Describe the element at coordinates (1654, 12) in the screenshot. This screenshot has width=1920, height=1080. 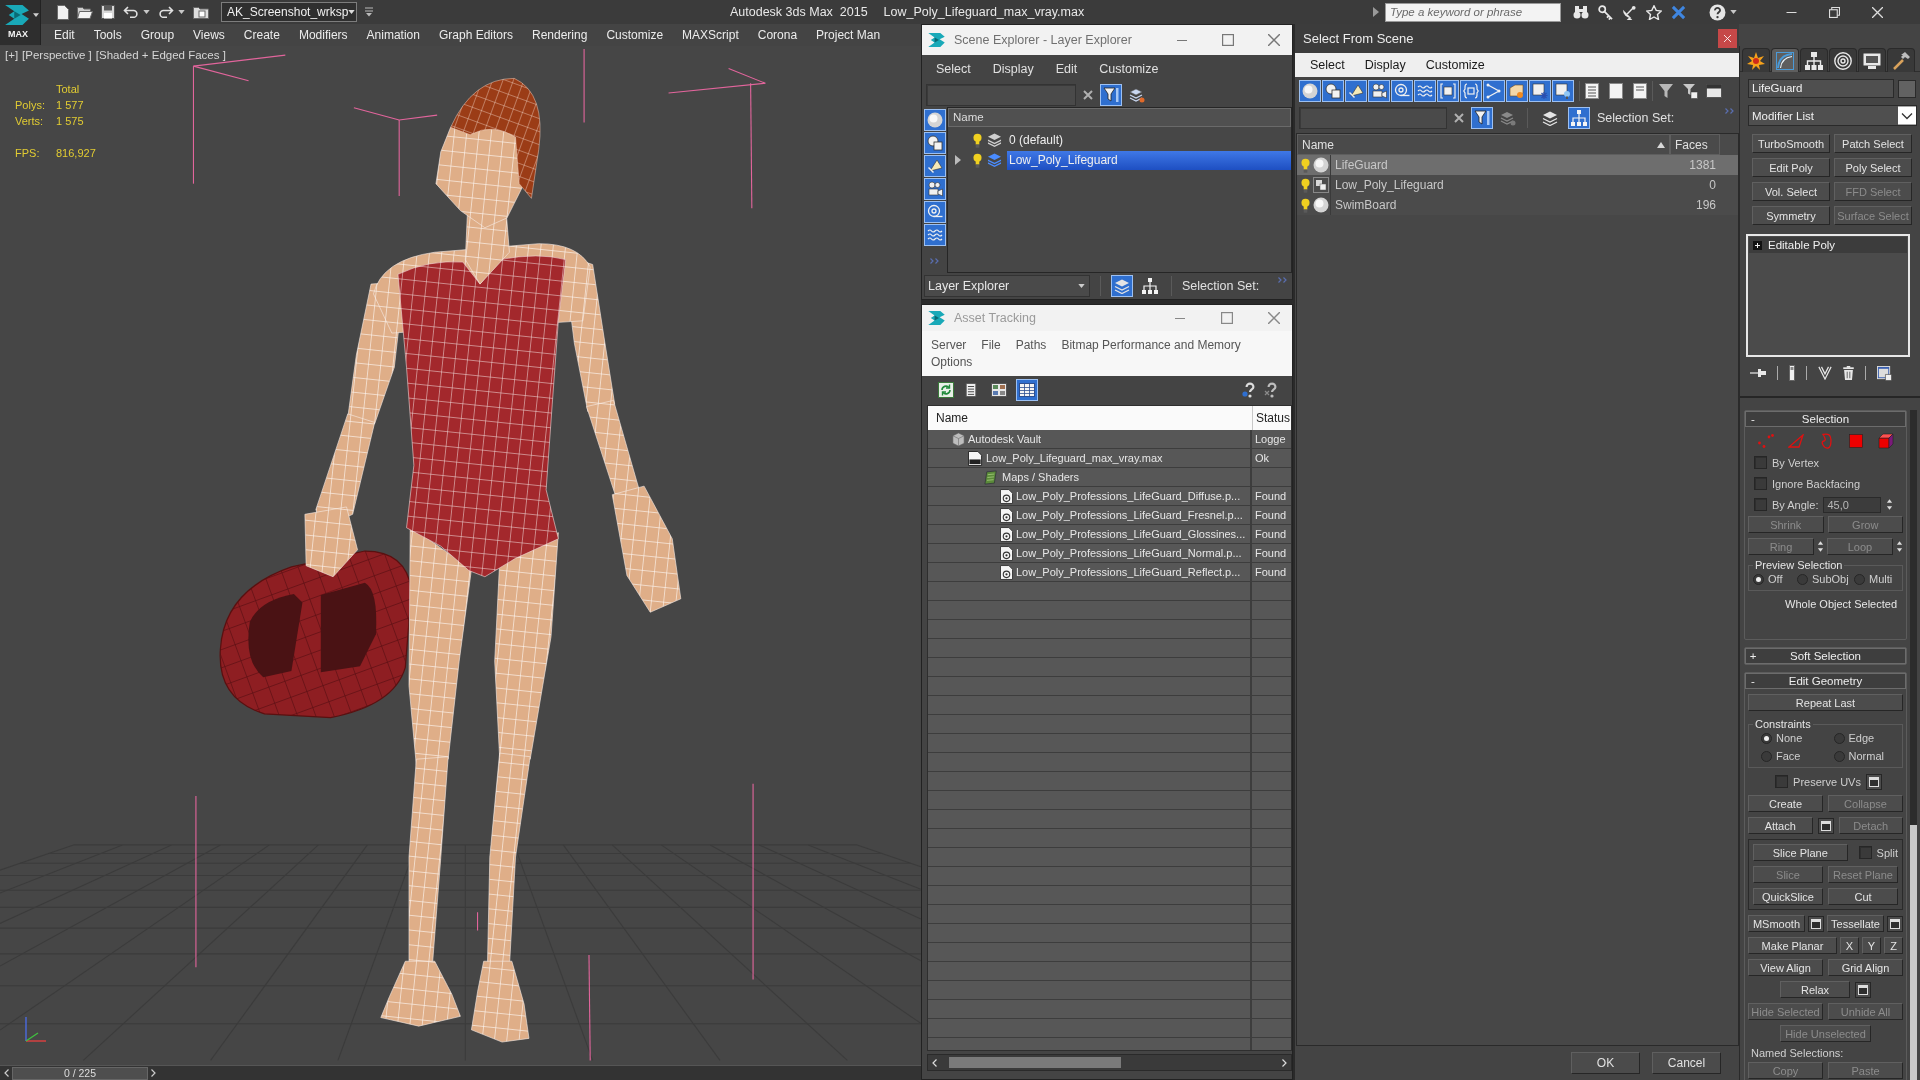
I see `star-icon` at that location.